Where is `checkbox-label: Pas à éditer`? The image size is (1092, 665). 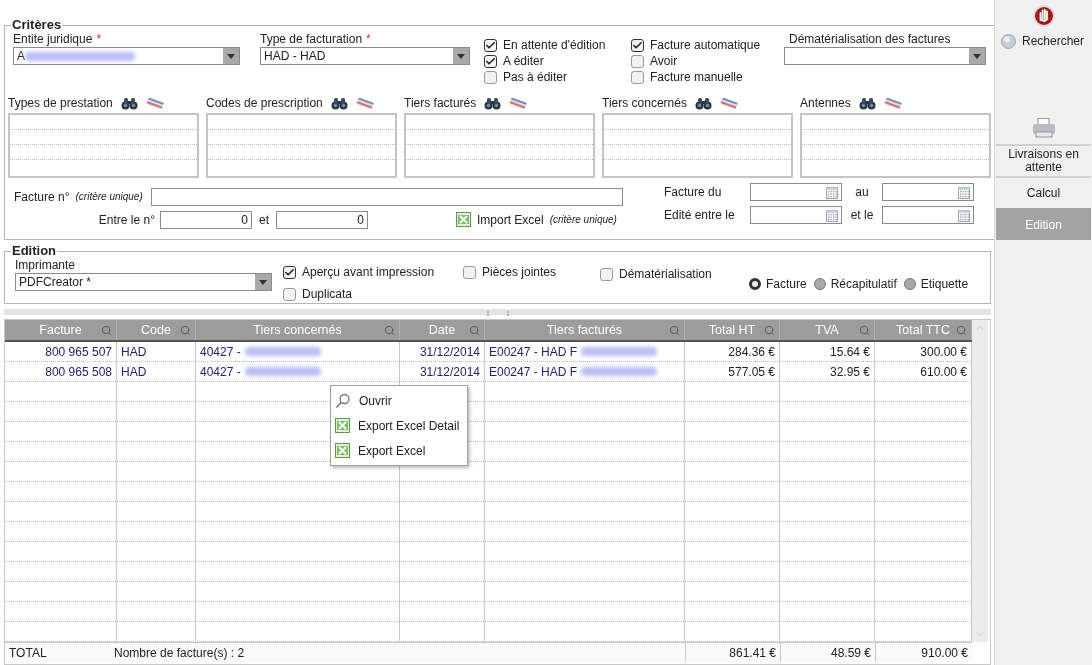 checkbox-label: Pas à éditer is located at coordinates (535, 77).